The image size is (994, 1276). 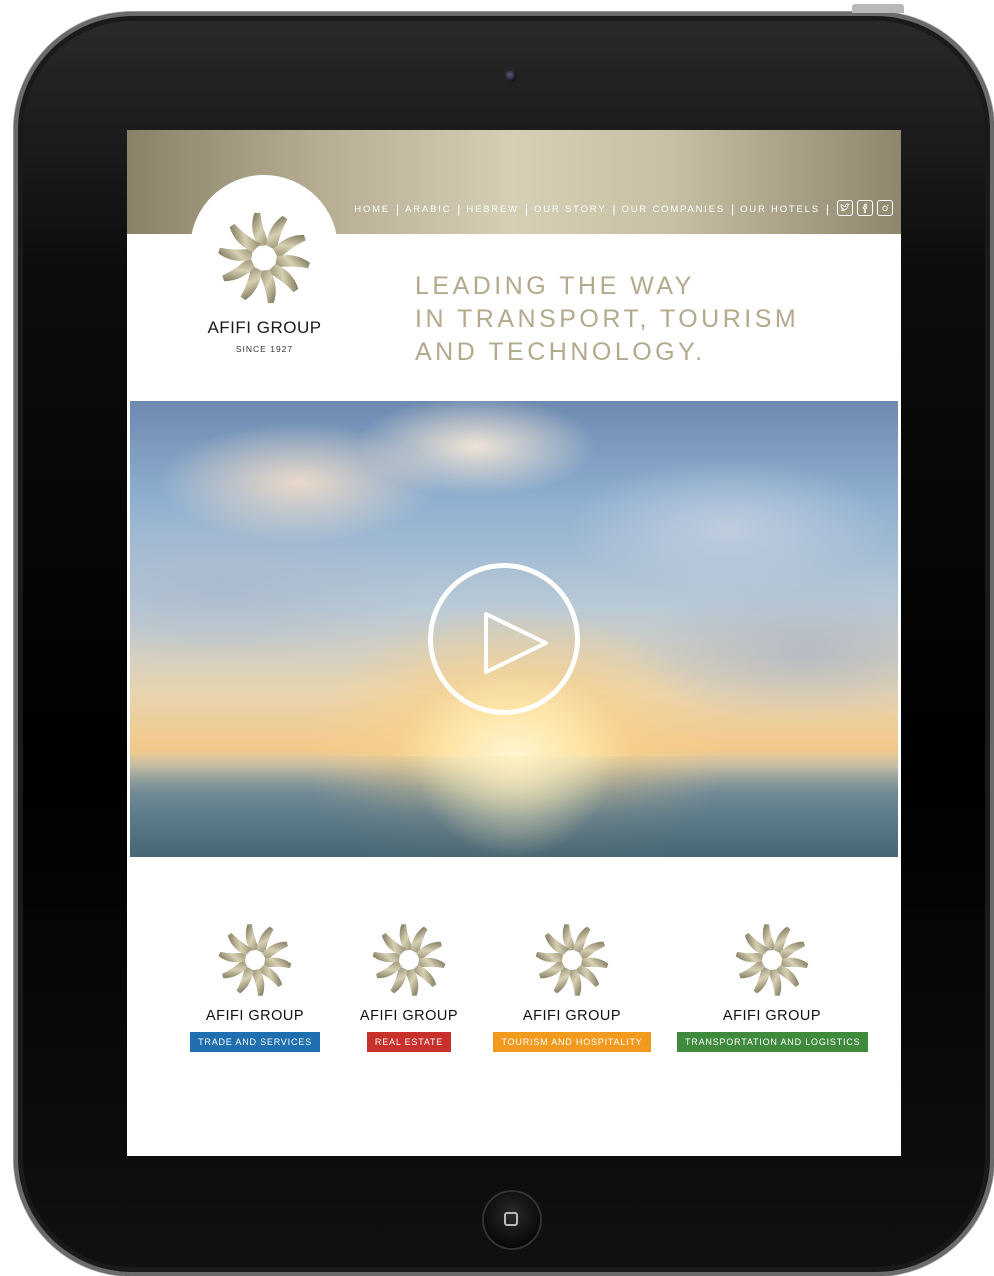 What do you see at coordinates (555, 286) in the screenshot?
I see `tagline-line-1: LEADING THE WAY` at bounding box center [555, 286].